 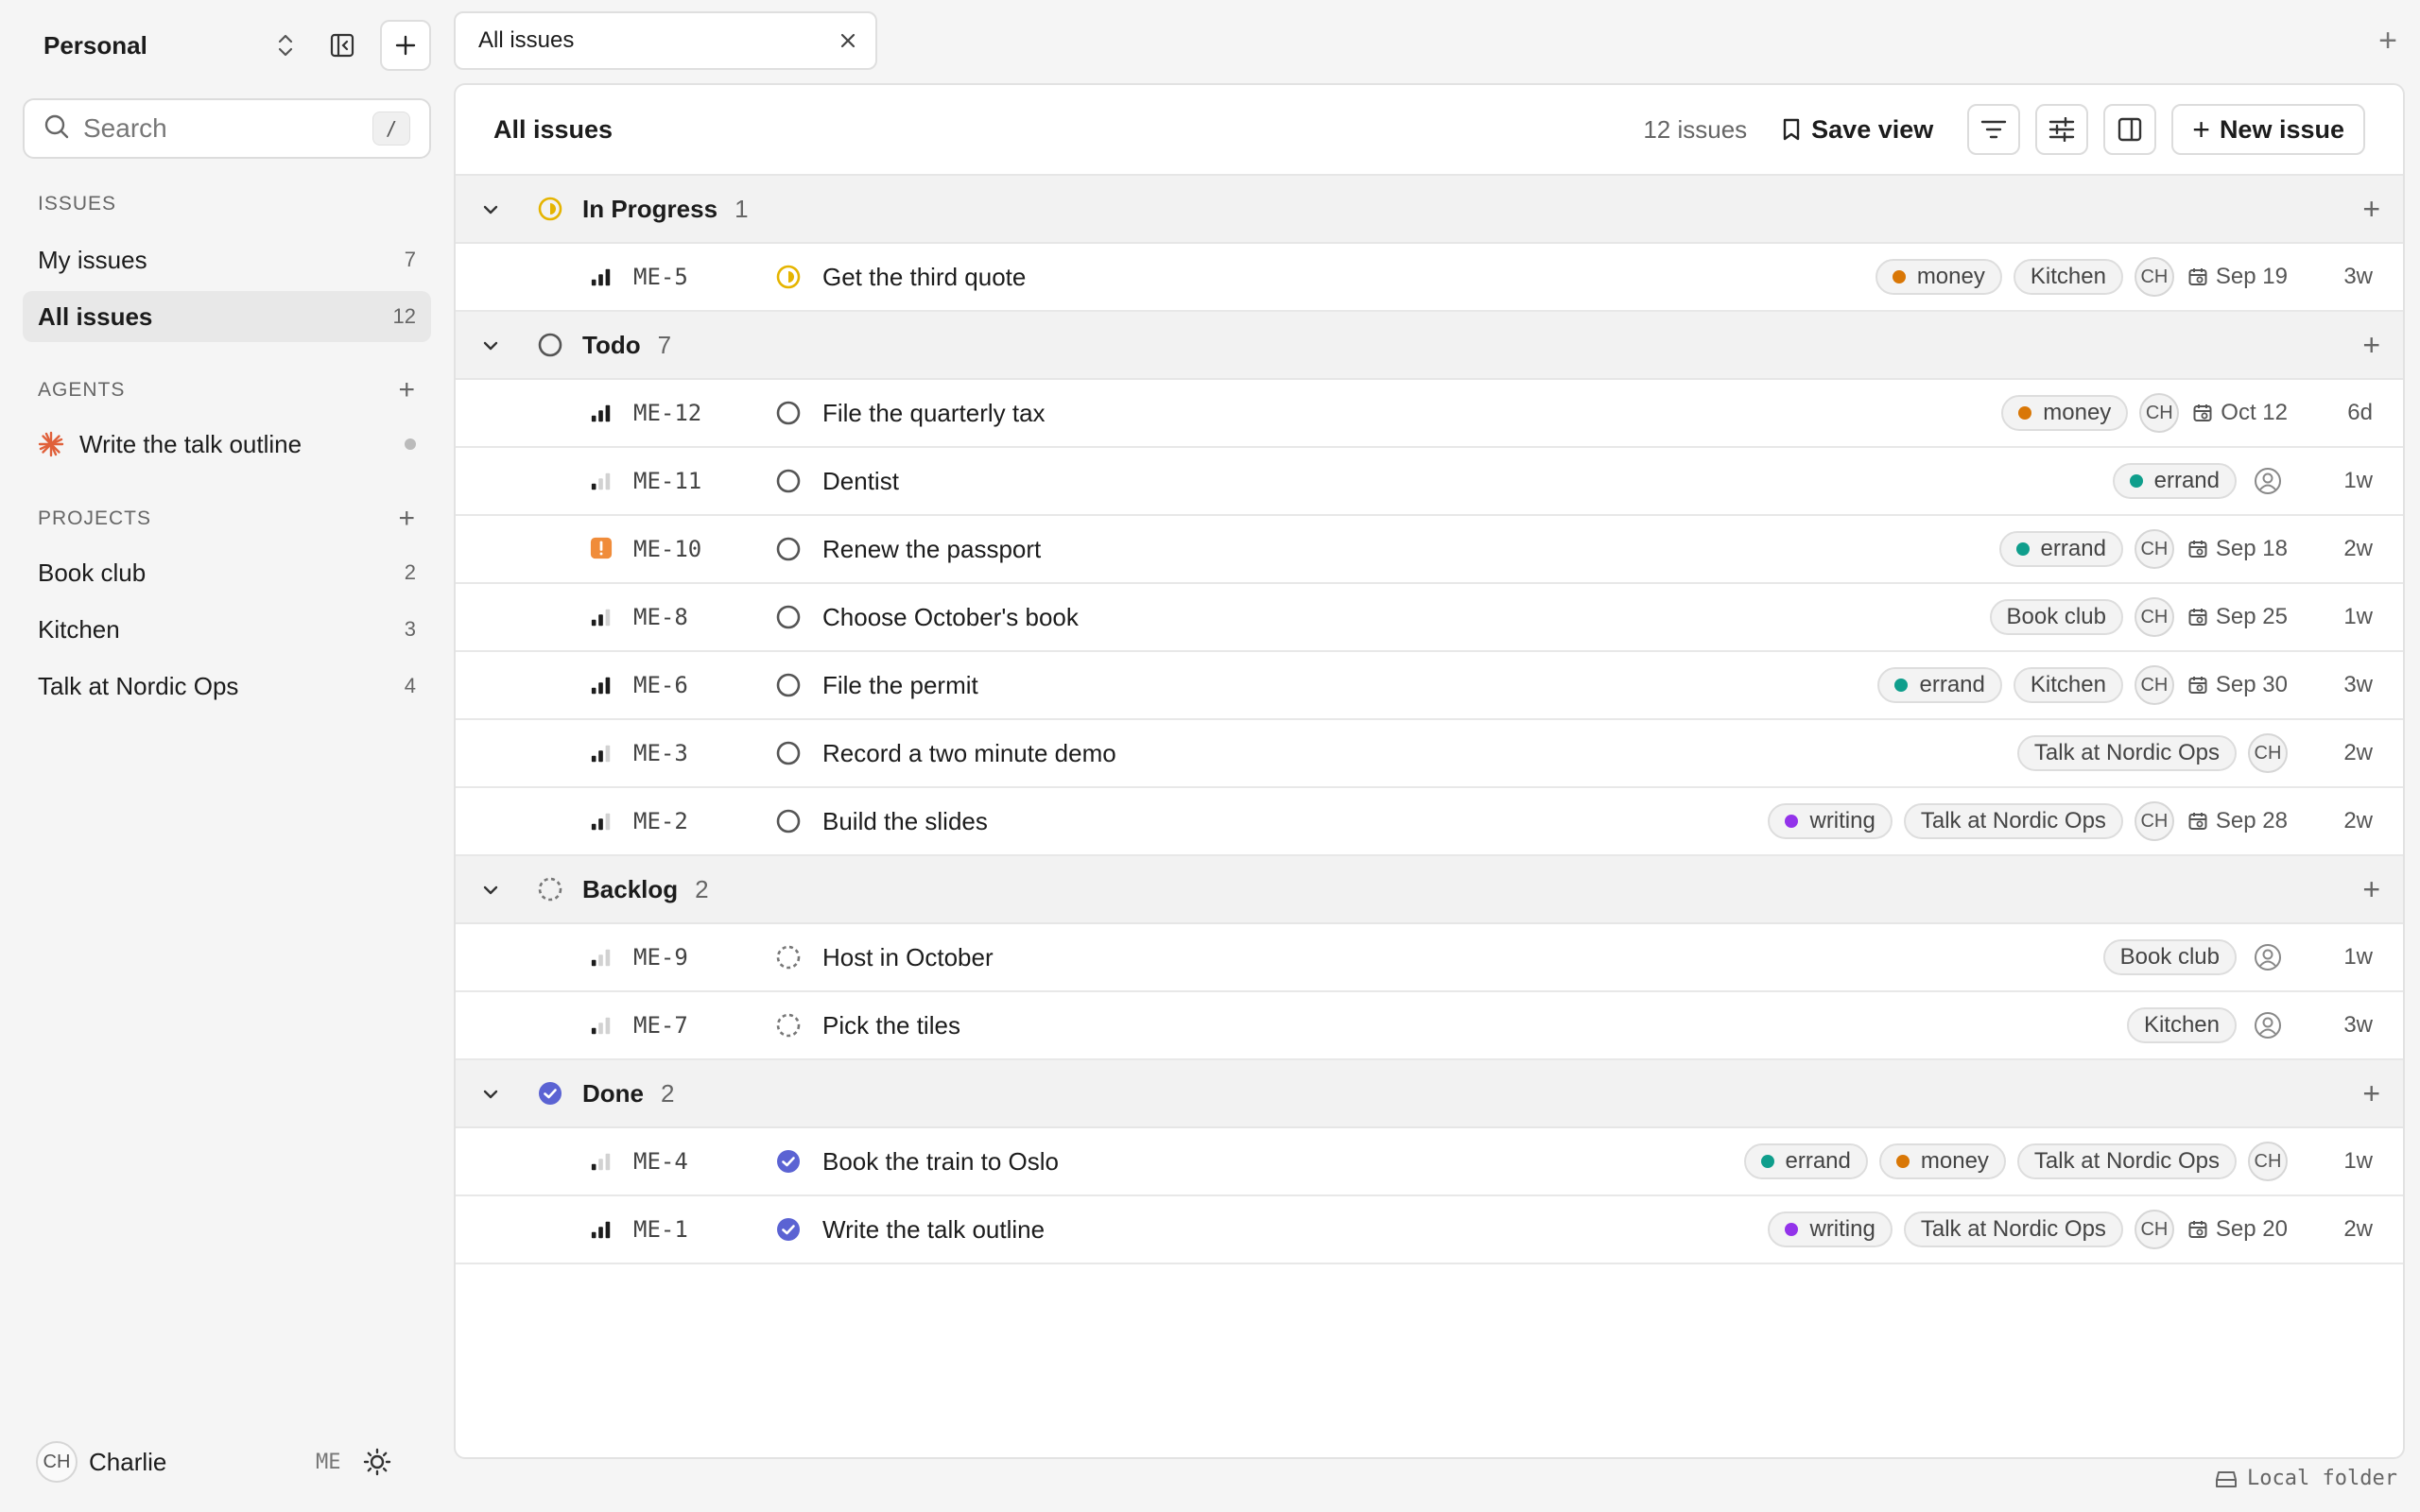 What do you see at coordinates (2238, 1229) in the screenshot?
I see `due-date: Sep 20` at bounding box center [2238, 1229].